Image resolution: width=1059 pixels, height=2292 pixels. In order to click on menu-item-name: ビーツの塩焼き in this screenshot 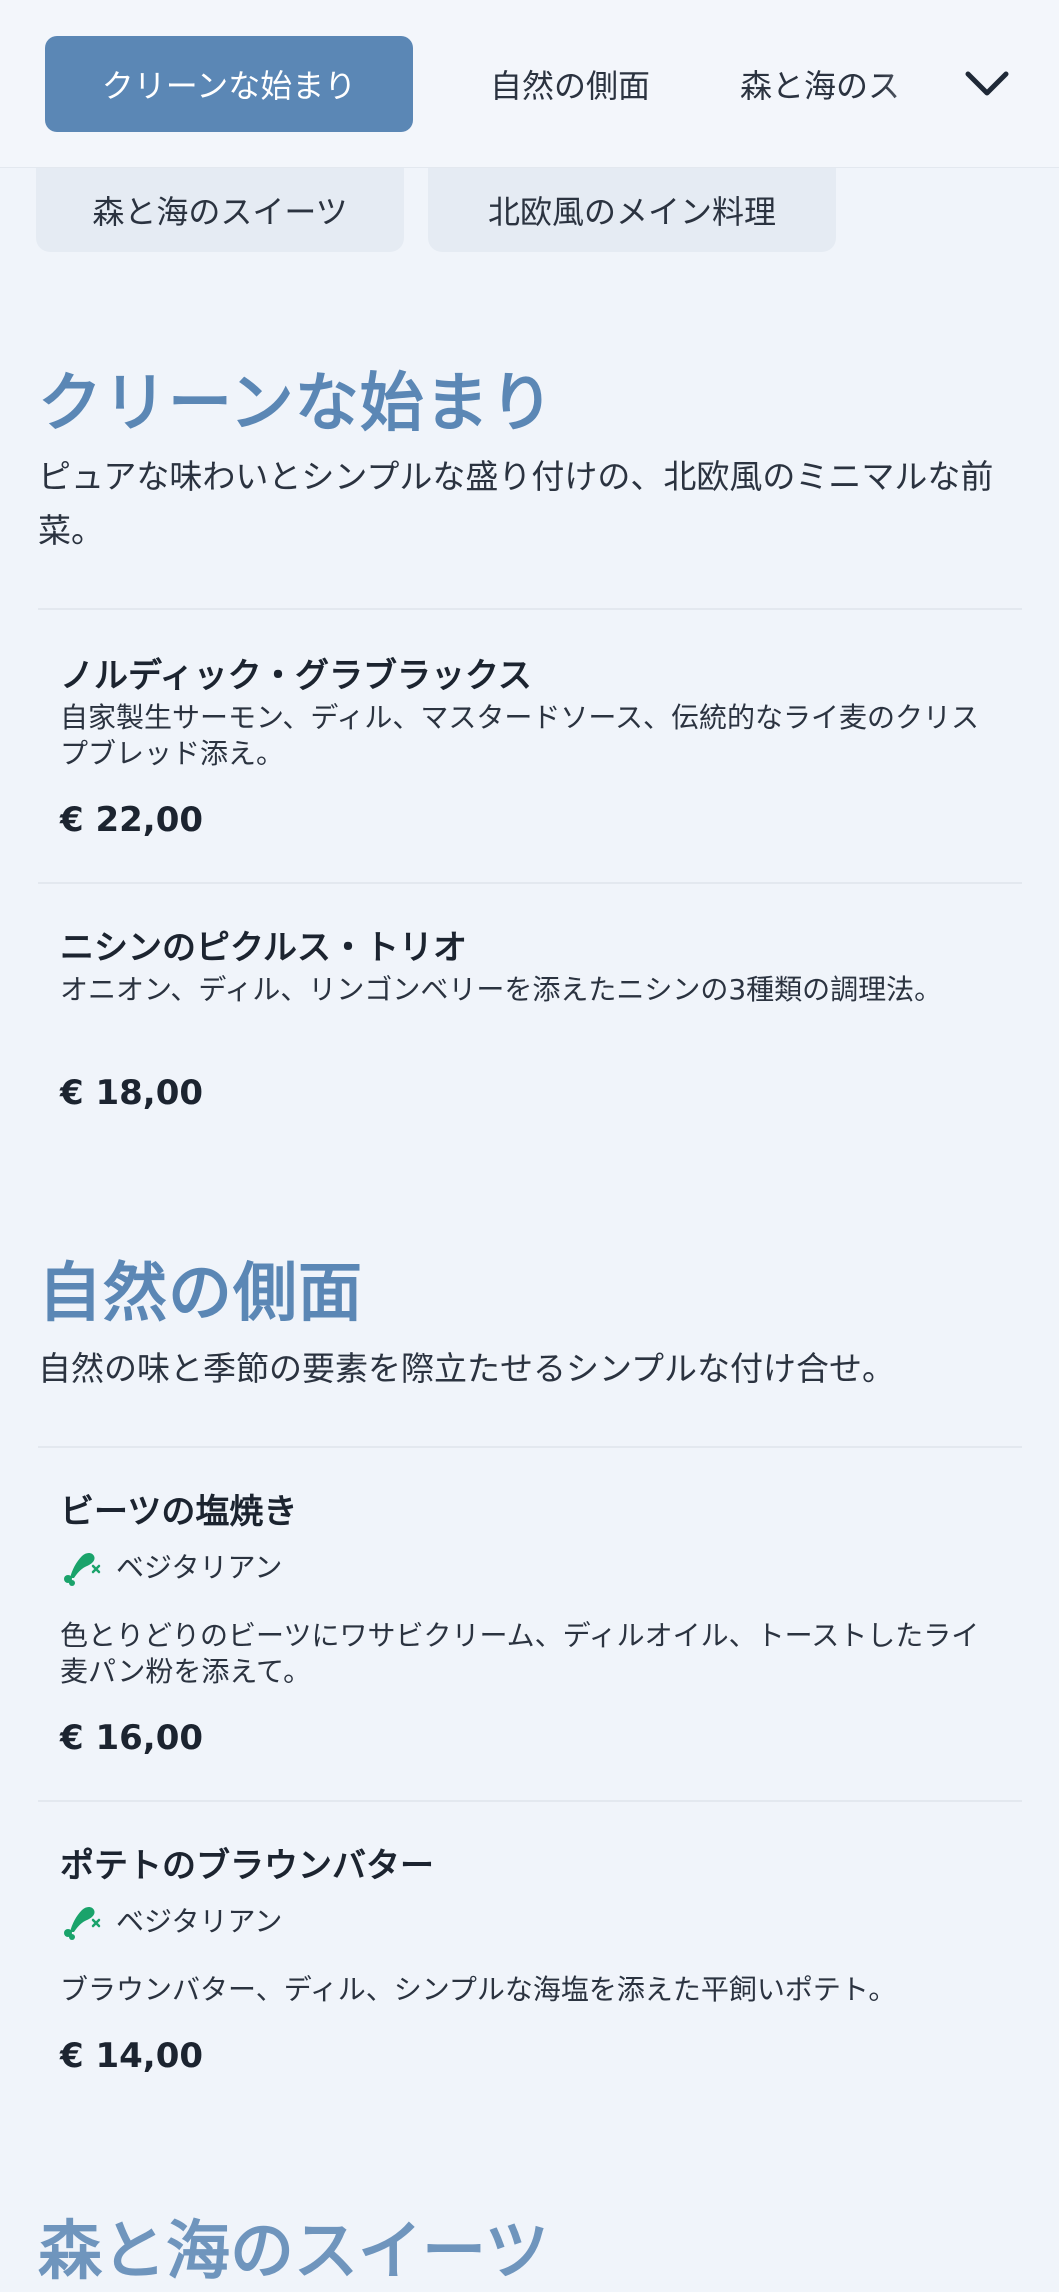, I will do `click(179, 1512)`.